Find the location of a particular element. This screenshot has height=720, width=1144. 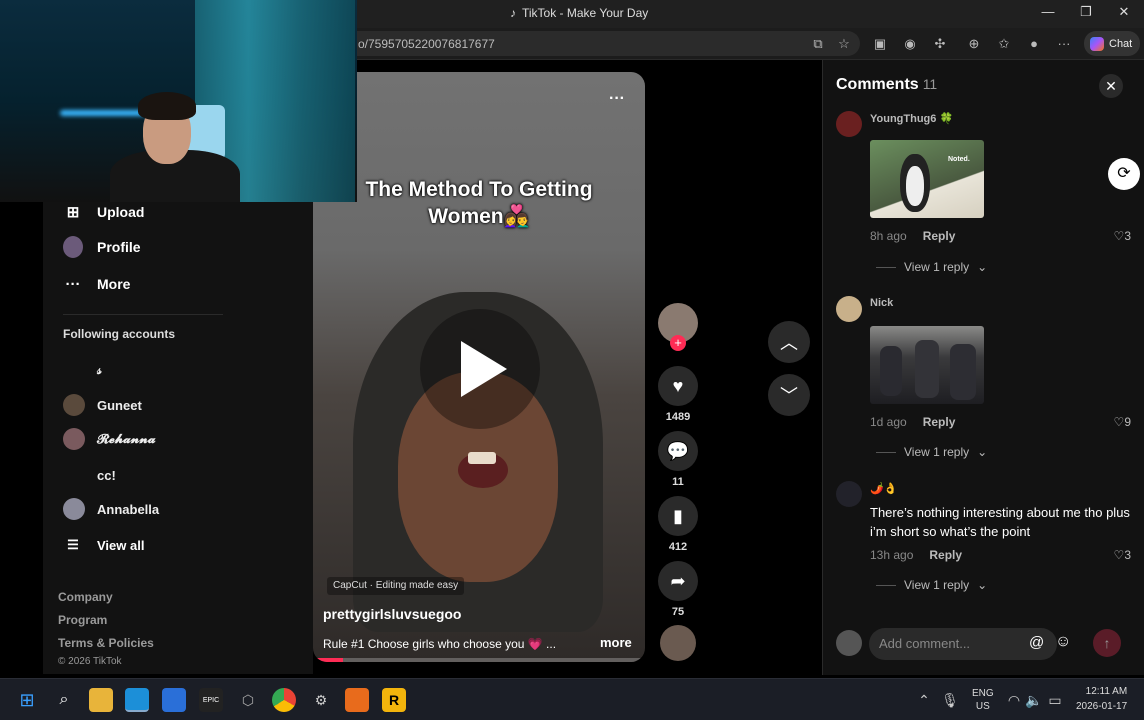

comment-bubble-icon: 💬 is located at coordinates (678, 451).